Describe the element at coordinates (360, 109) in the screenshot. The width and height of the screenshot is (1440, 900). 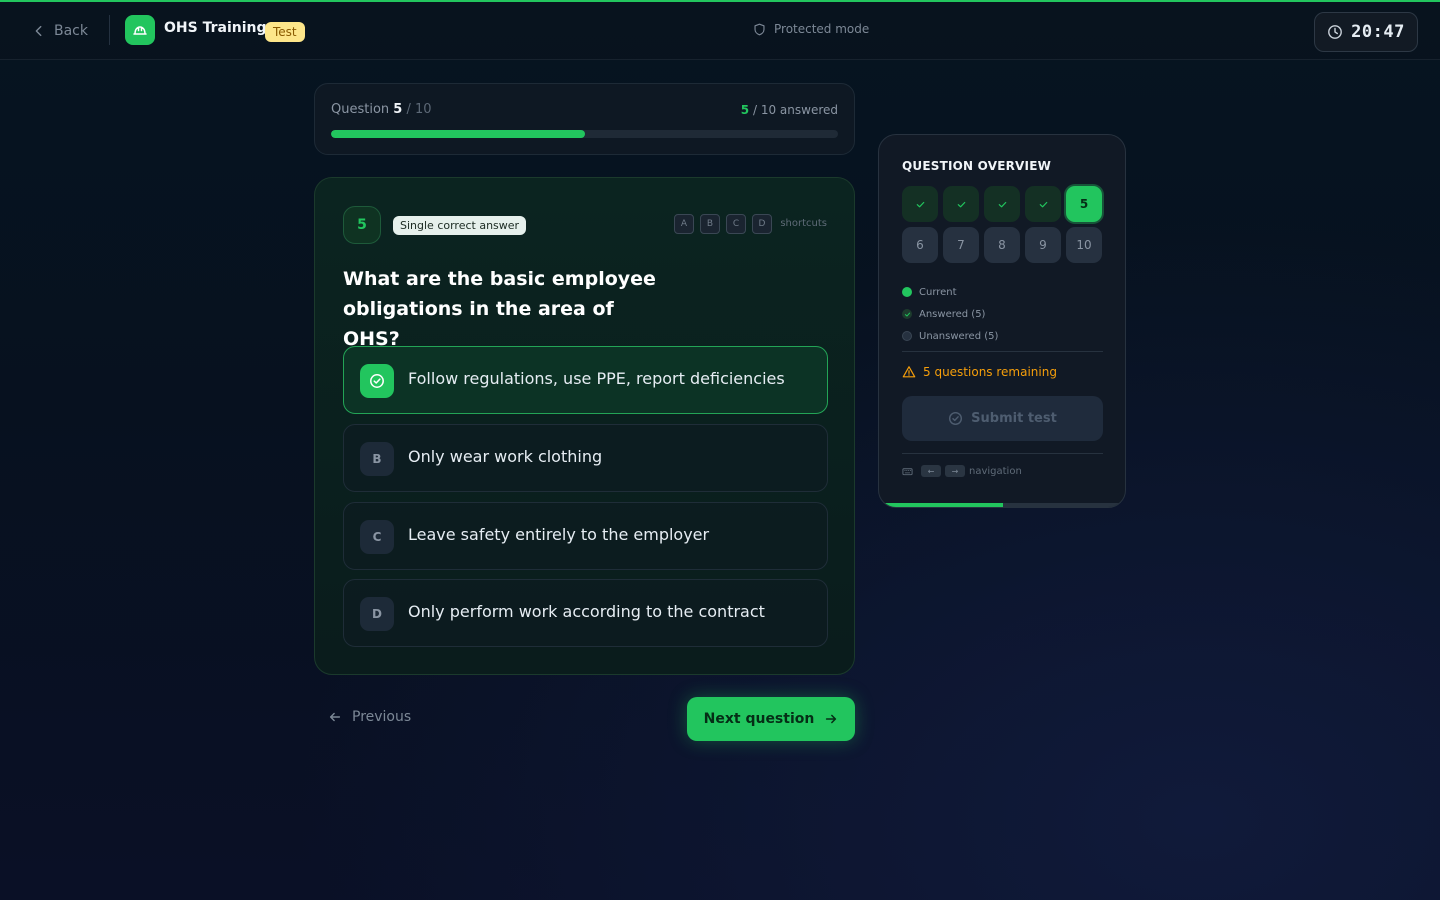
I see `question-word: Question` at that location.